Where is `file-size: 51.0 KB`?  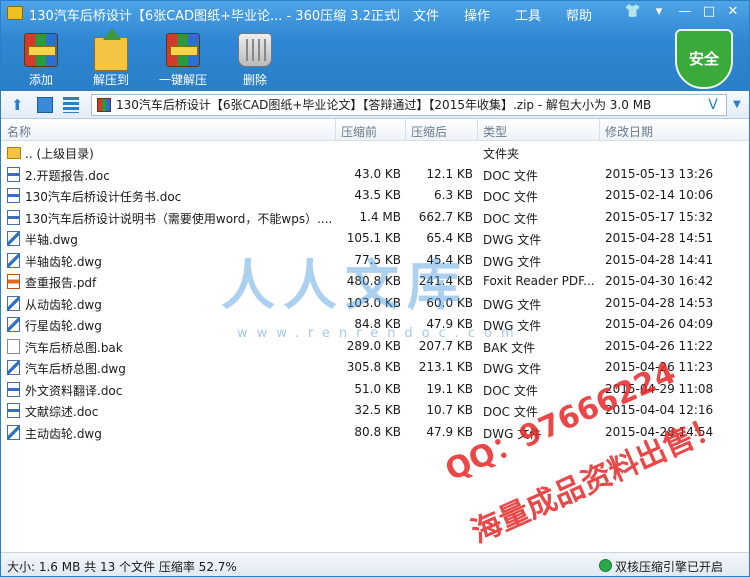 file-size: 51.0 KB is located at coordinates (377, 388).